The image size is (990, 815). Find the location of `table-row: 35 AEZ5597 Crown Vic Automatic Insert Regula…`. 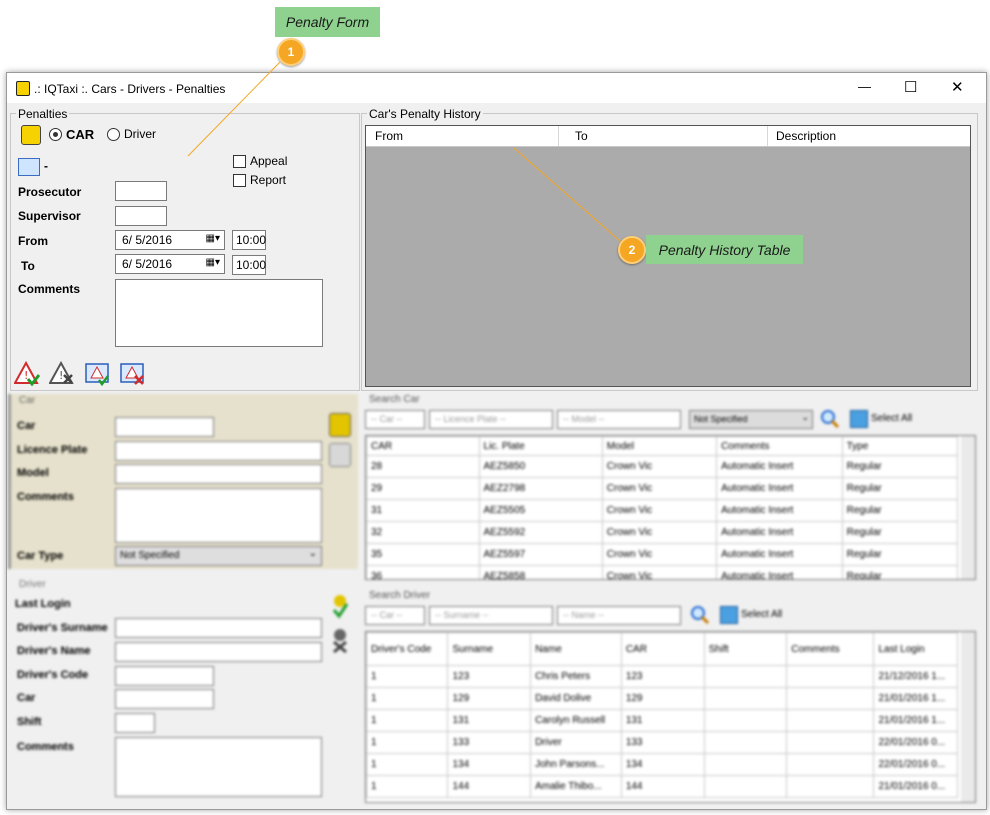

table-row: 35 AEZ5597 Crown Vic Automatic Insert Regula… is located at coordinates (662, 554).